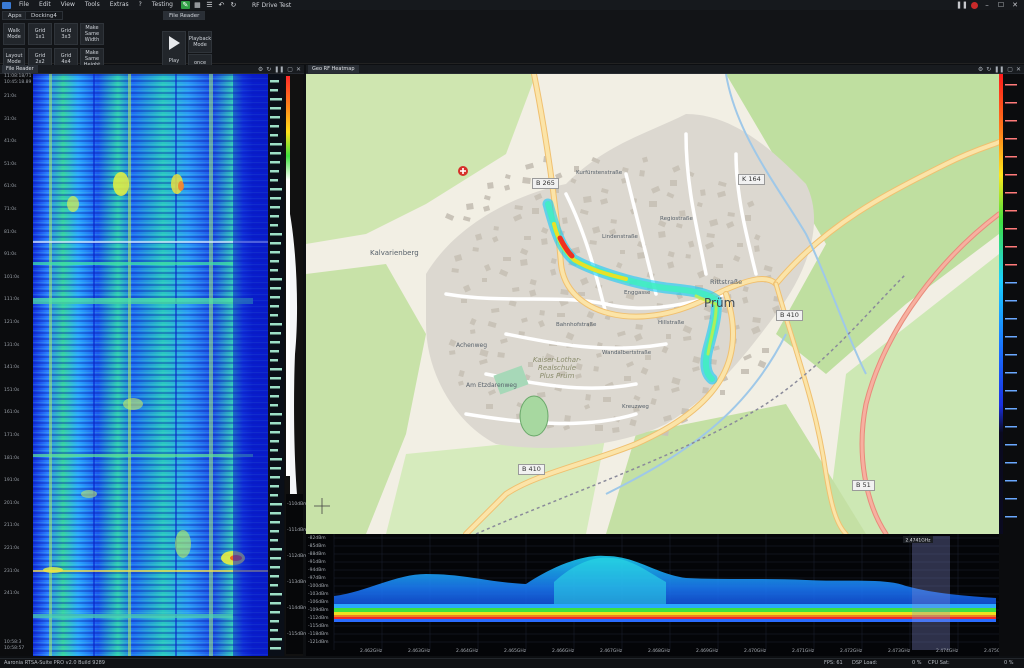 The image size is (1024, 668). I want to click on waterfall-time-label: 71:0s, so click(10, 209).